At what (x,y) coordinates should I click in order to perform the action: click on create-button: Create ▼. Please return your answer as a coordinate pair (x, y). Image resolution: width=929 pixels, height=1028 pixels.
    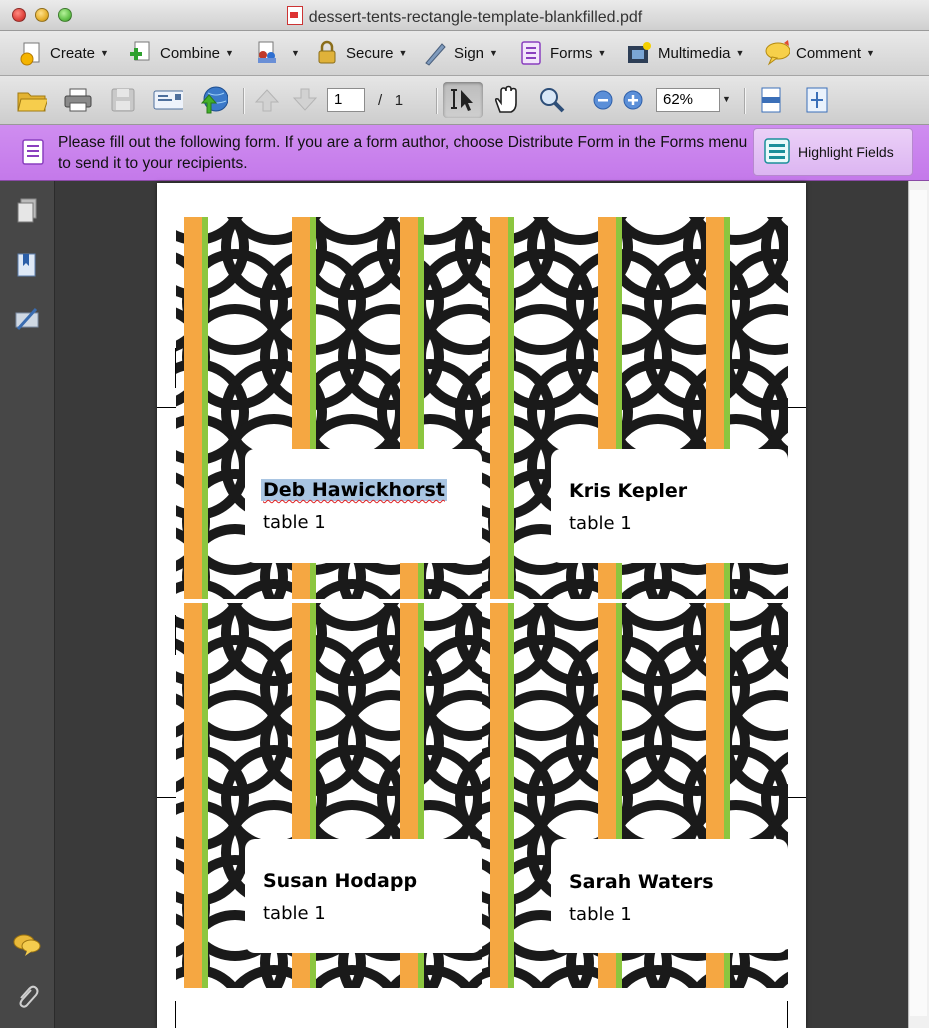
    Looking at the image, I should click on (63, 53).